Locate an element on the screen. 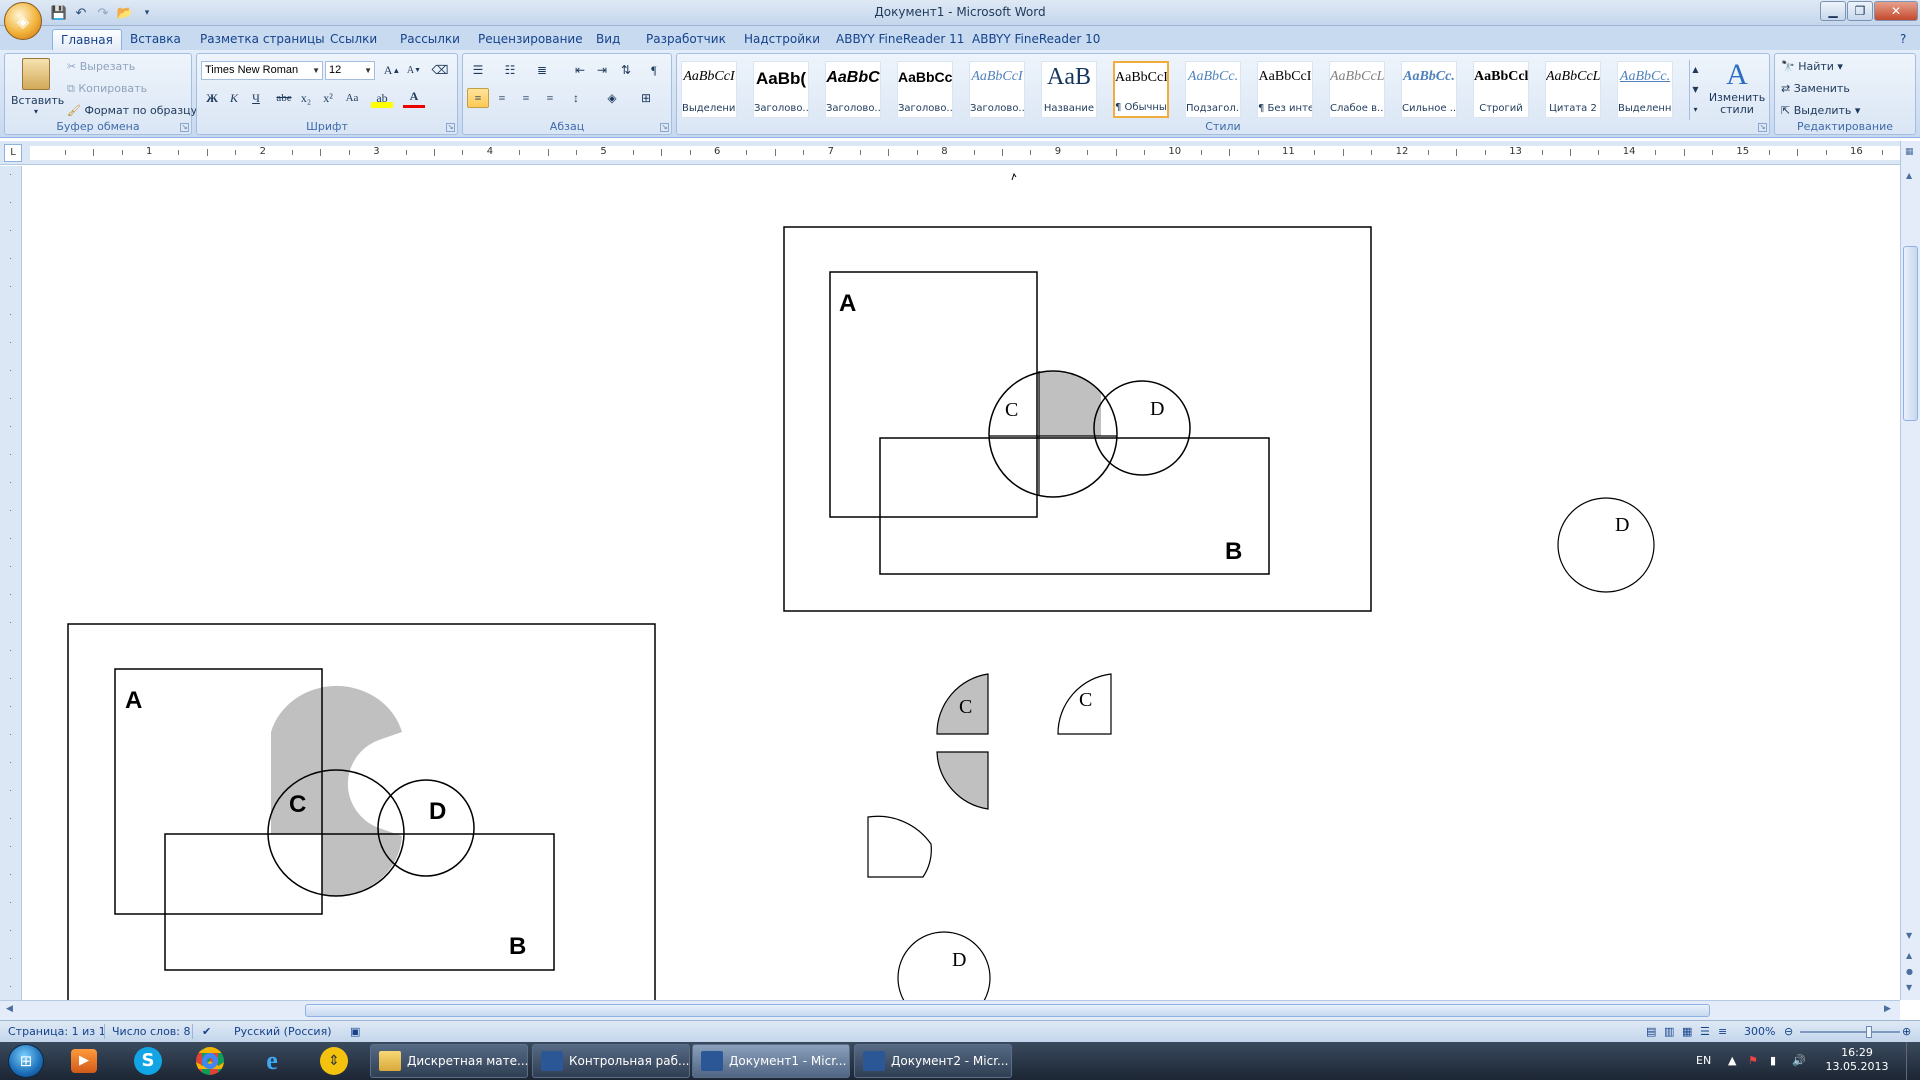 Image resolution: width=1920 pixels, height=1080 pixels. font-name-combo: Times New Roman ▼ is located at coordinates (262, 70).